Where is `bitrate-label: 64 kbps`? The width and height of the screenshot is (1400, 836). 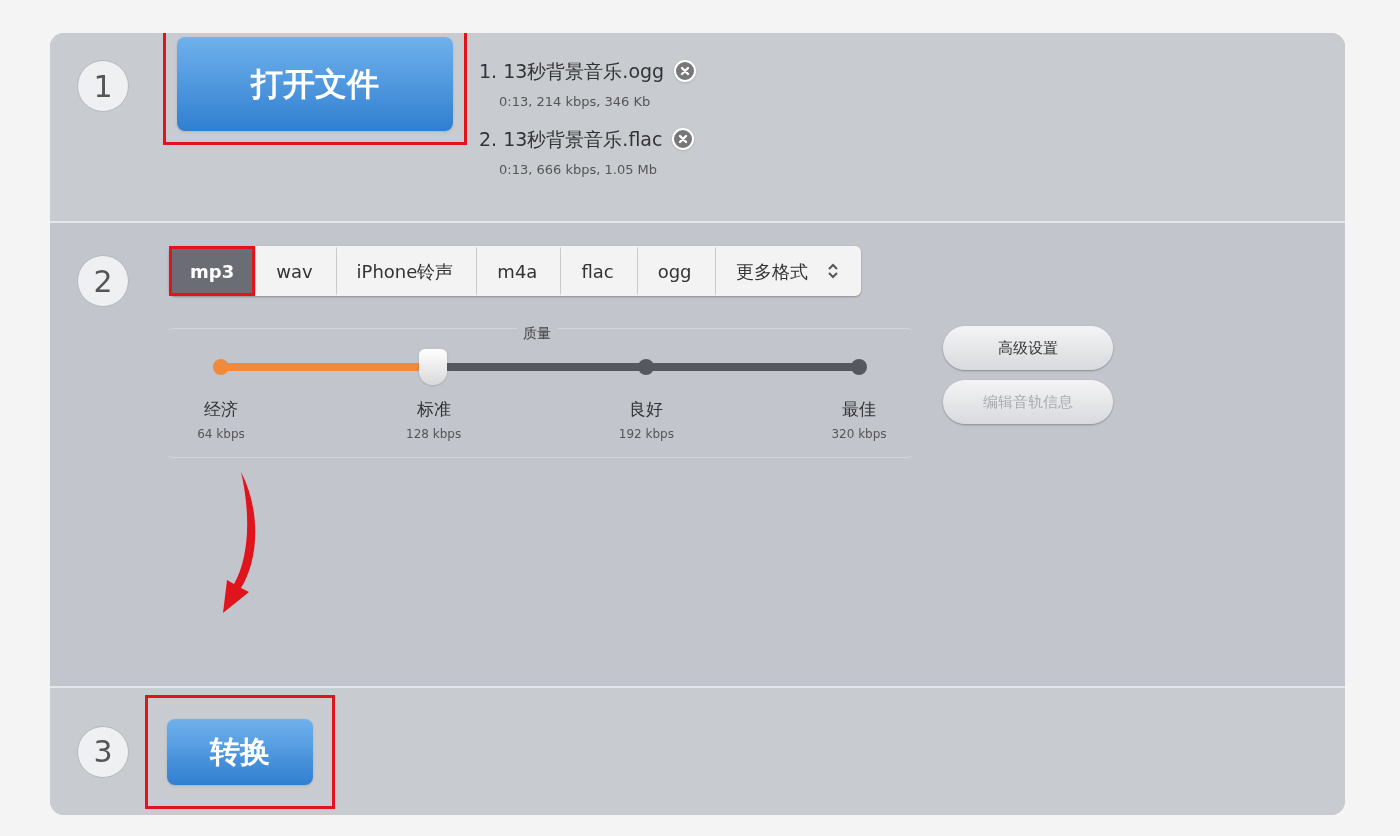
bitrate-label: 64 kbps is located at coordinates (221, 434).